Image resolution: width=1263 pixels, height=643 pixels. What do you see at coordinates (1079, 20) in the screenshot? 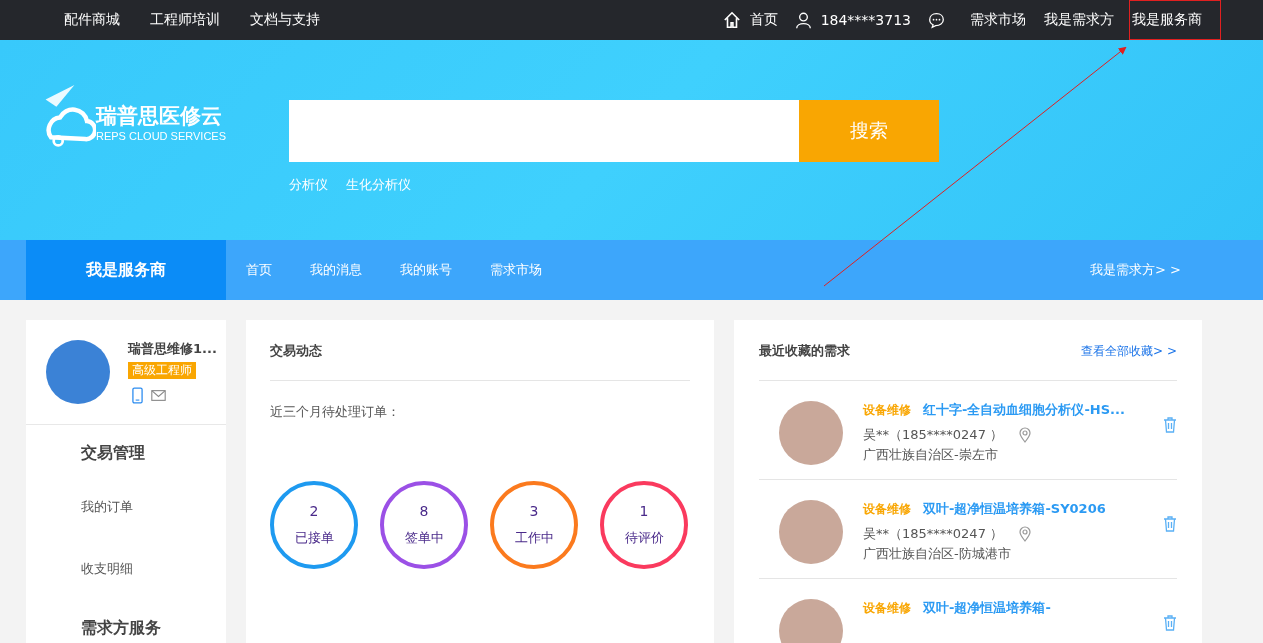
I see `top-nav-link: 我是需求方` at bounding box center [1079, 20].